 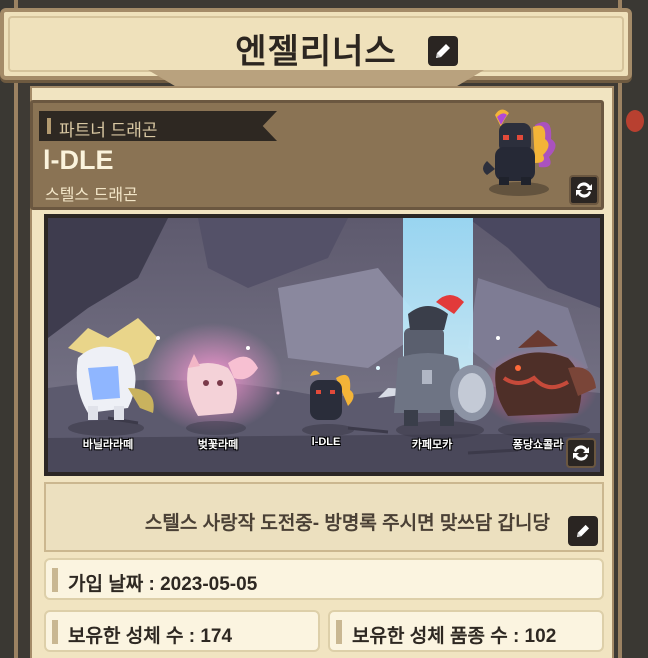 I want to click on title-edit-button, so click(x=443, y=51).